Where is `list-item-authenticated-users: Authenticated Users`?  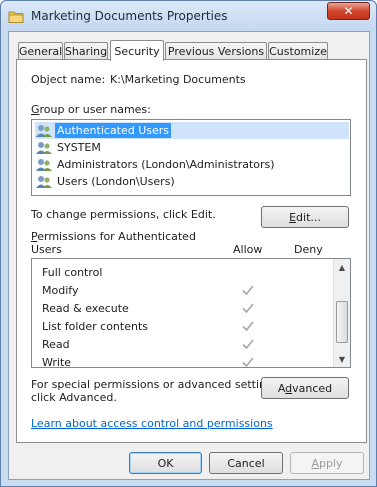 list-item-authenticated-users: Authenticated Users is located at coordinates (192, 130).